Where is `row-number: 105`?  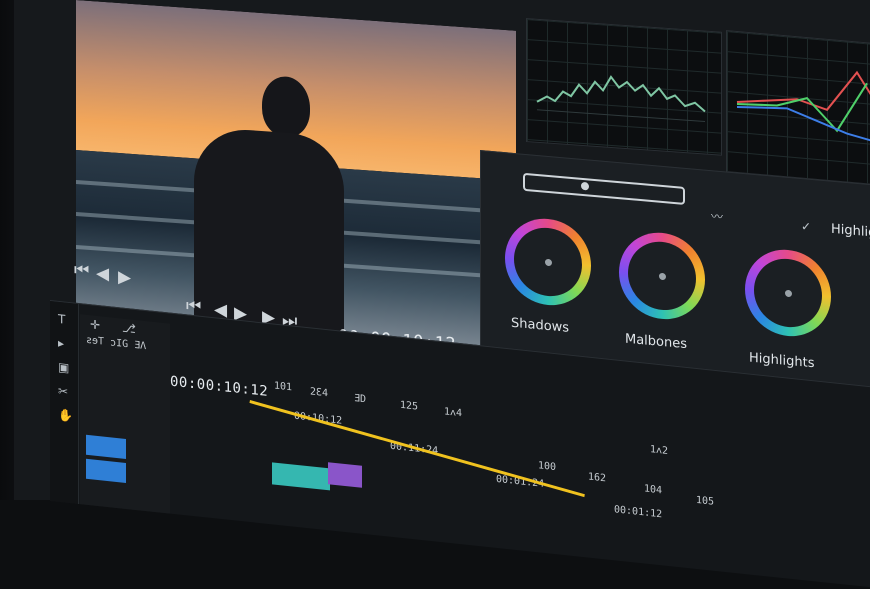 row-number: 105 is located at coordinates (705, 501).